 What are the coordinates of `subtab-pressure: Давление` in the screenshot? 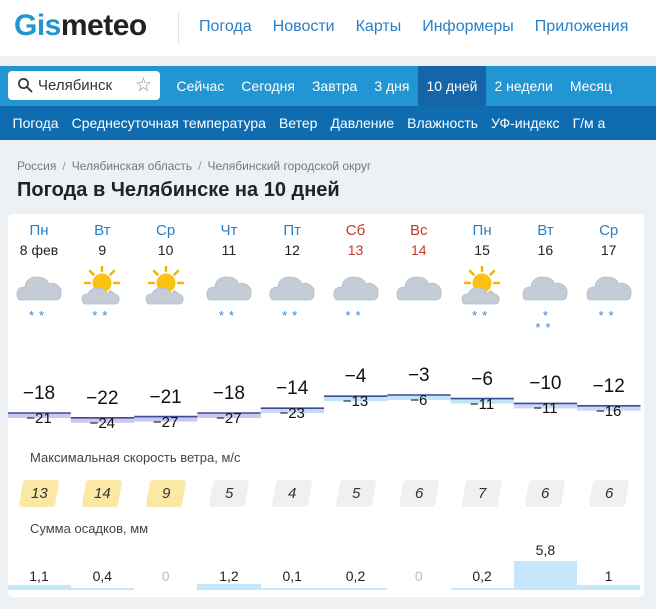 It's located at (362, 123).